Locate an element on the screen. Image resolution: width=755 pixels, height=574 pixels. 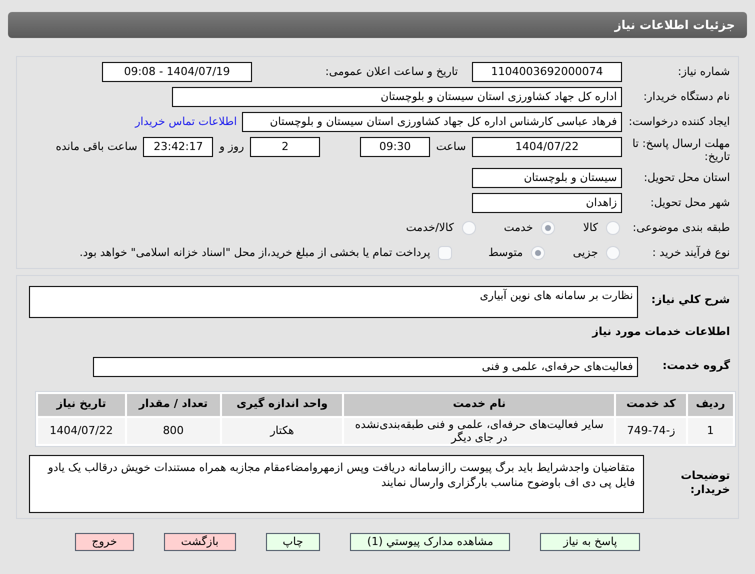
field-value: 1404/07/22 is located at coordinates (547, 147).